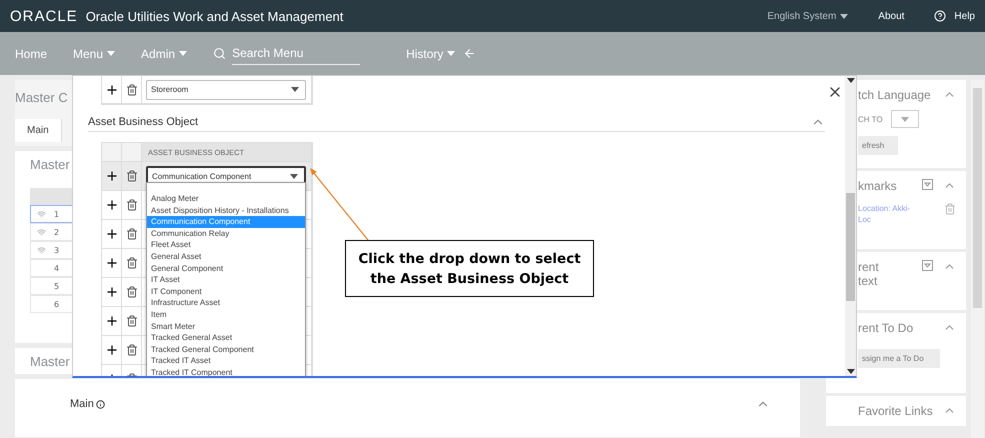 Image resolution: width=985 pixels, height=438 pixels. Describe the element at coordinates (100, 404) in the screenshot. I see `info-icon` at that location.